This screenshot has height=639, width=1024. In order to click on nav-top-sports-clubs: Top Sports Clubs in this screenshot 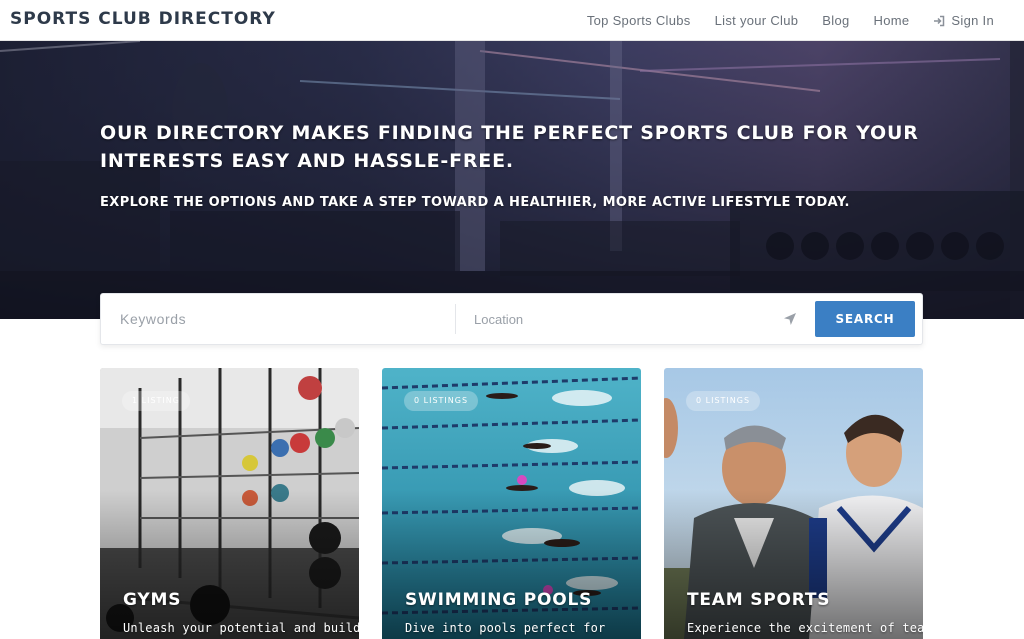, I will do `click(639, 20)`.